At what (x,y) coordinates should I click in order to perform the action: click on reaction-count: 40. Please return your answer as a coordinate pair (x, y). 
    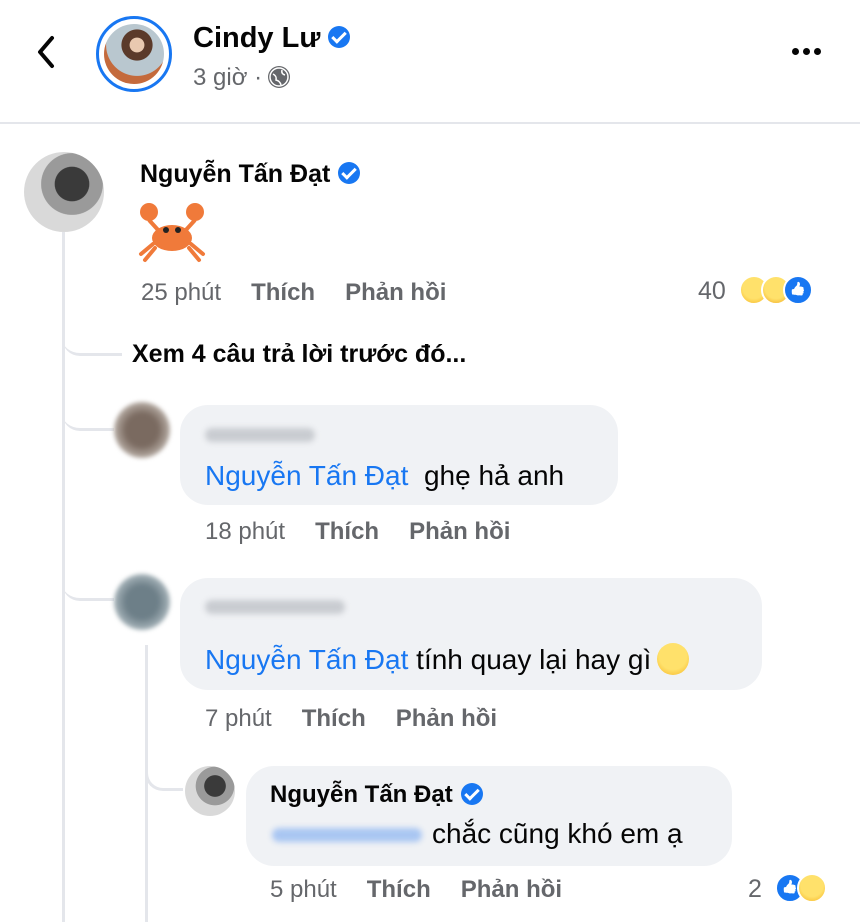
    Looking at the image, I should click on (712, 291).